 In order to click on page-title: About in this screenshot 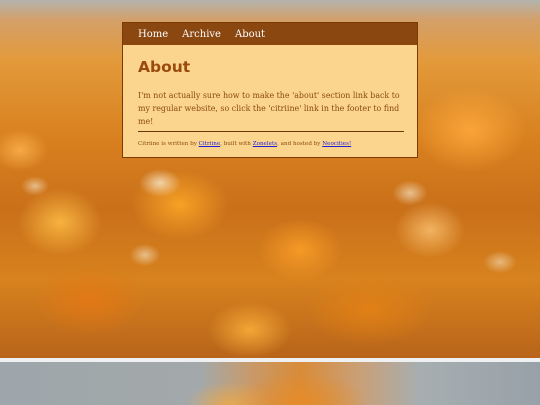, I will do `click(164, 67)`.